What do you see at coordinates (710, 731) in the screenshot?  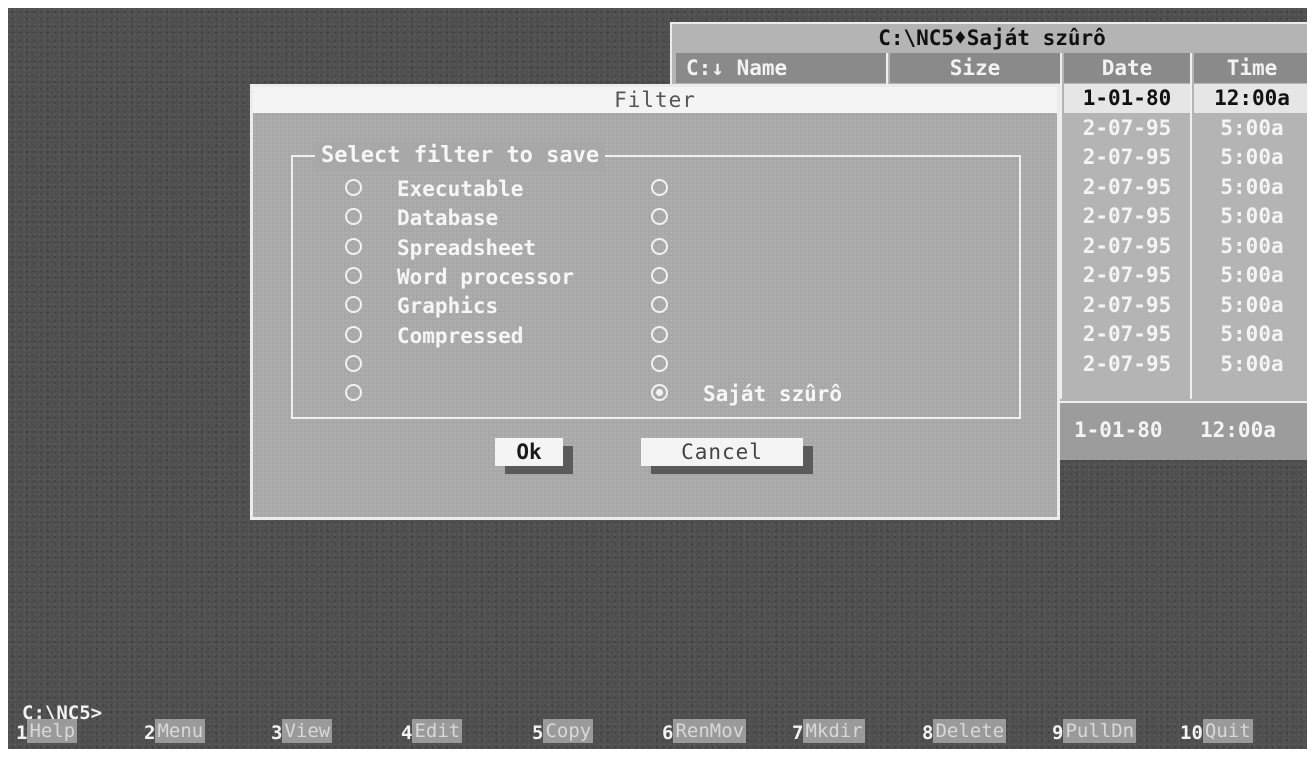 I see `function-key-label: RenMov` at bounding box center [710, 731].